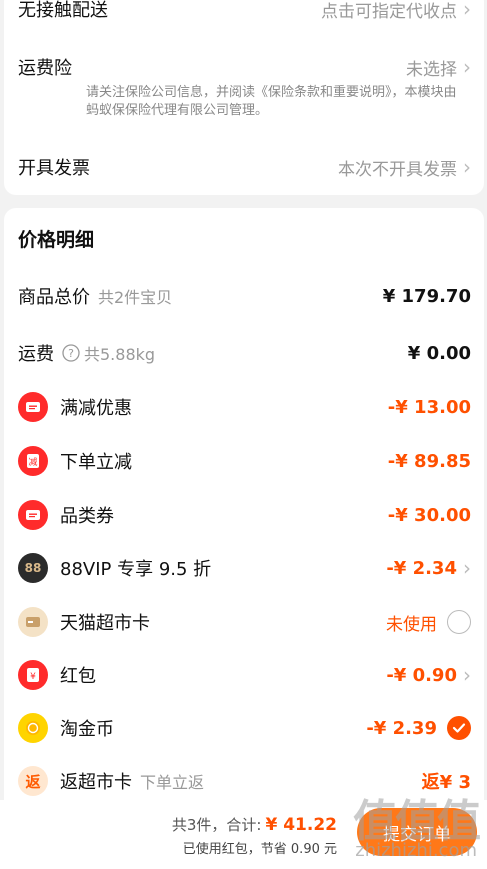 This screenshot has height=869, width=487. I want to click on item-count: 共3件，, so click(199, 825).